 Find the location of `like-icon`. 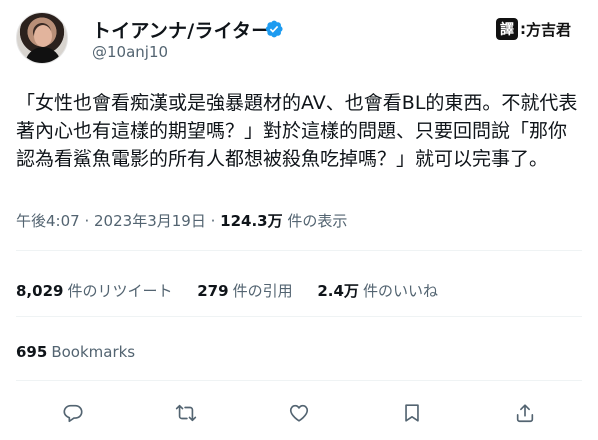

like-icon is located at coordinates (299, 413).